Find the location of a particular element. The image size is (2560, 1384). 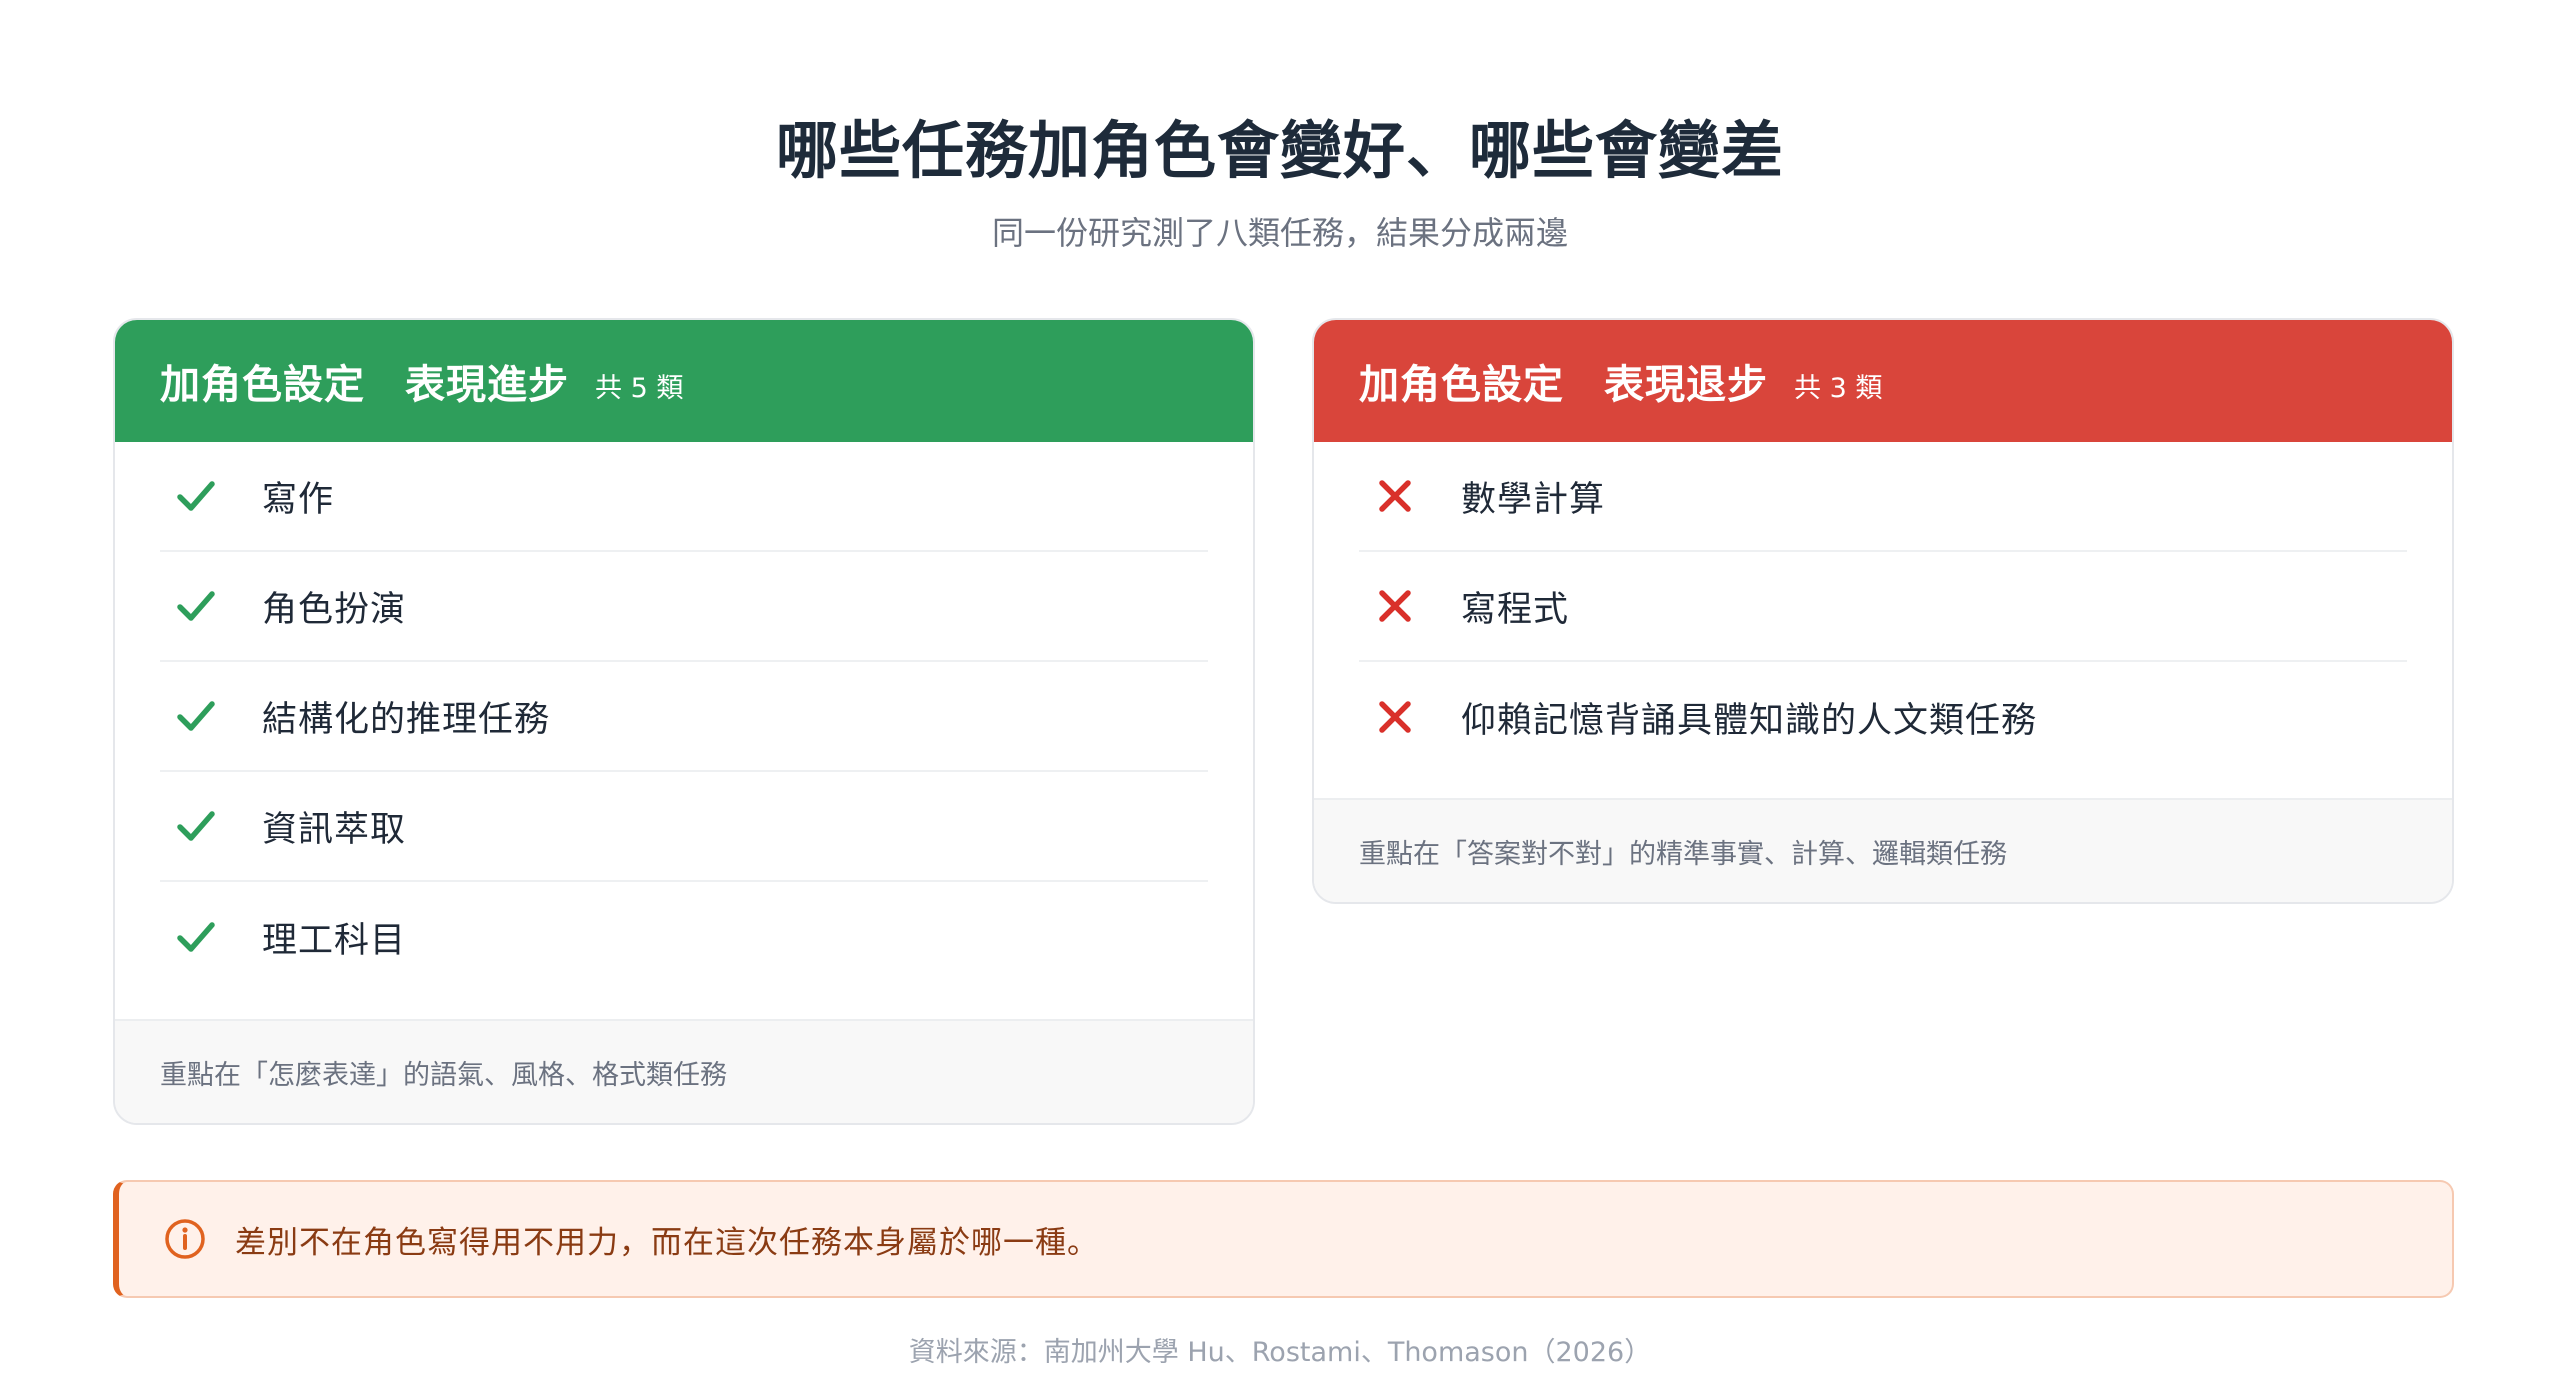

page-subtitle: 同一份研究測了八類任務，結果分成兩邊 is located at coordinates (1279, 233).